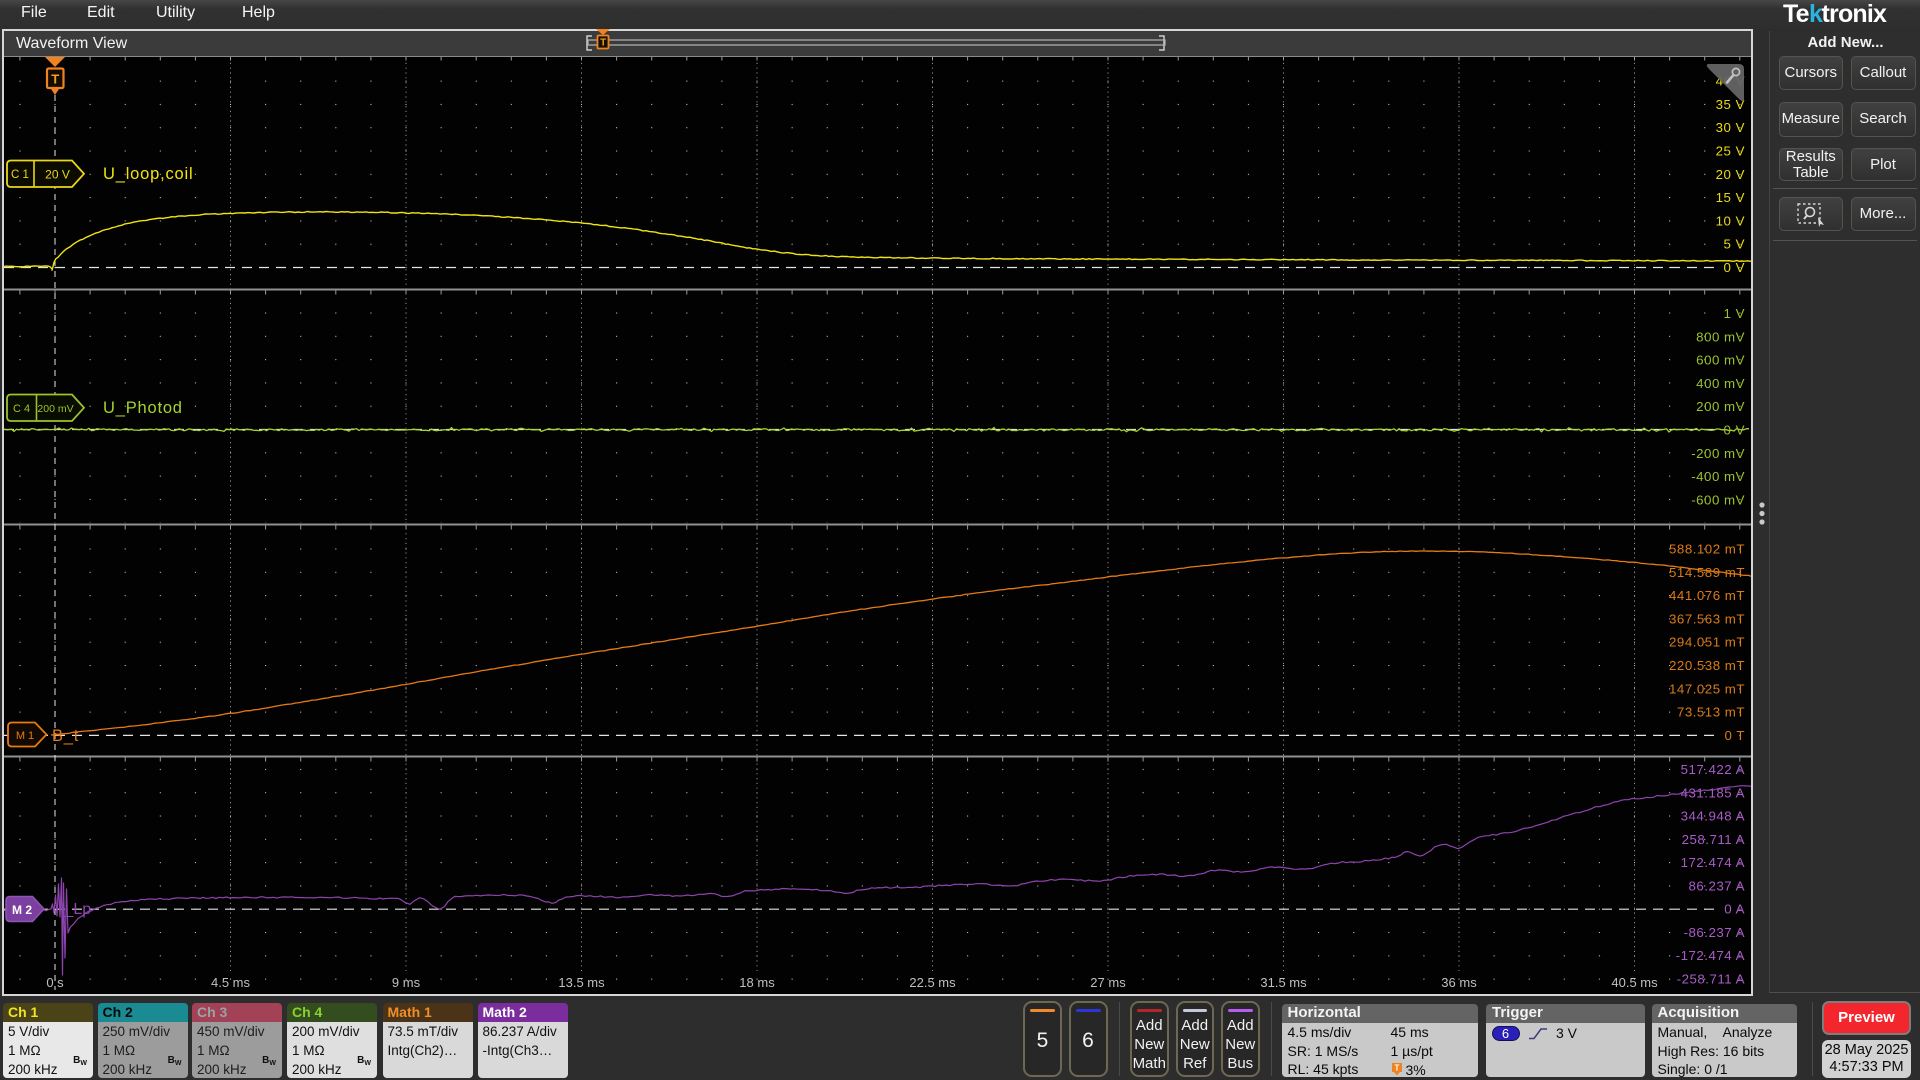 Image resolution: width=1920 pixels, height=1080 pixels. I want to click on svg-text: 73.513 mT, so click(1711, 712).